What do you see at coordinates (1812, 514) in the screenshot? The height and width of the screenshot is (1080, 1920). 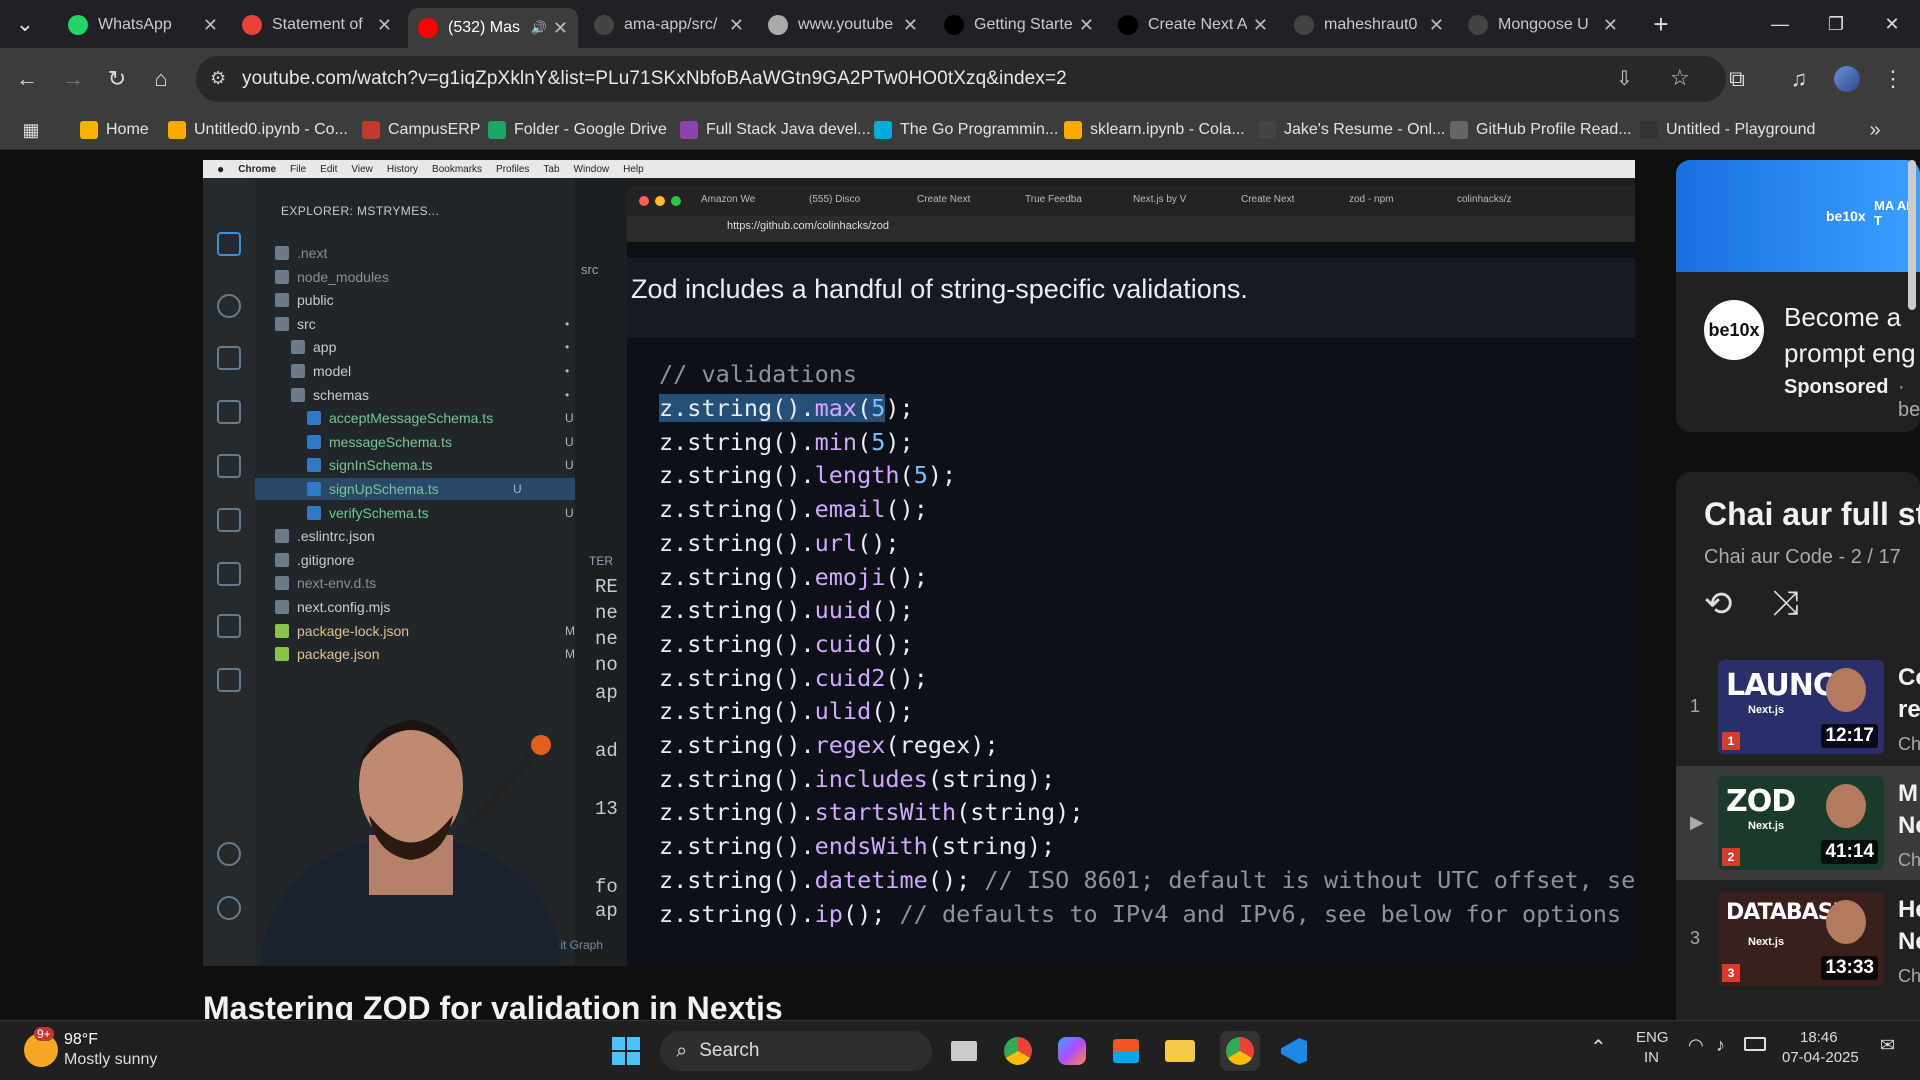 I see `playlist-title: Chai aur full st` at bounding box center [1812, 514].